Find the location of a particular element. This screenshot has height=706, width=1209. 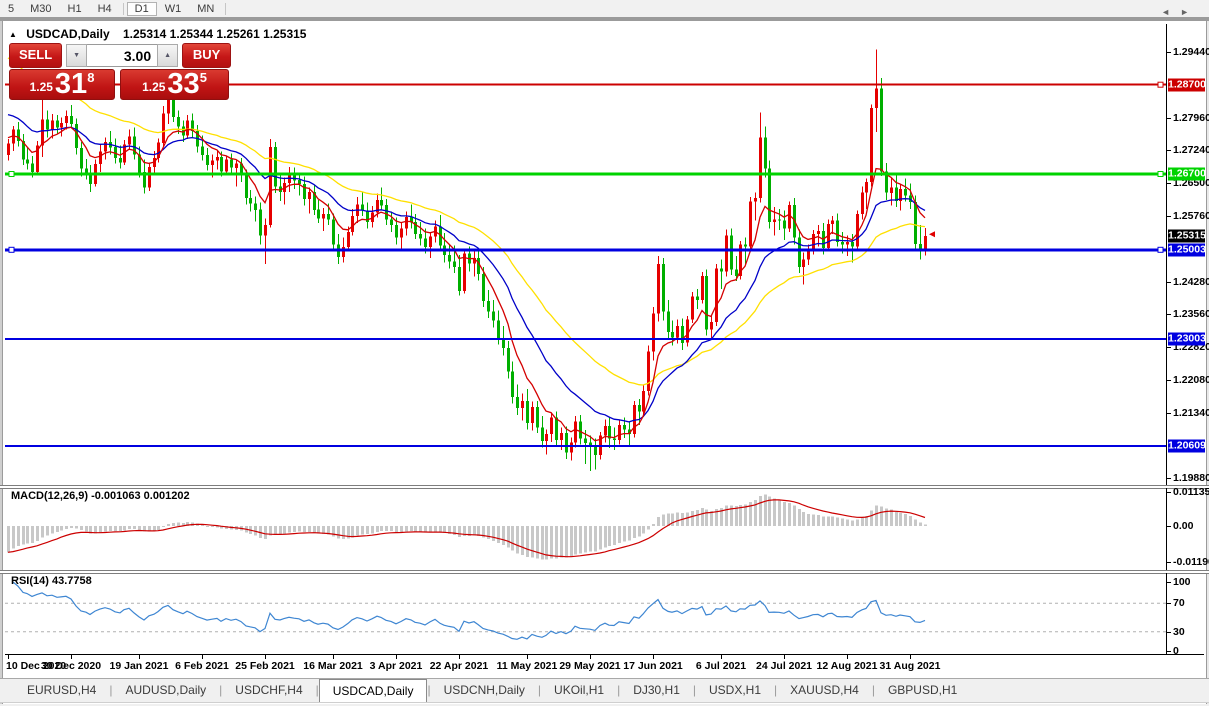

price-tick-label: 1.23560 is located at coordinates (1191, 314).